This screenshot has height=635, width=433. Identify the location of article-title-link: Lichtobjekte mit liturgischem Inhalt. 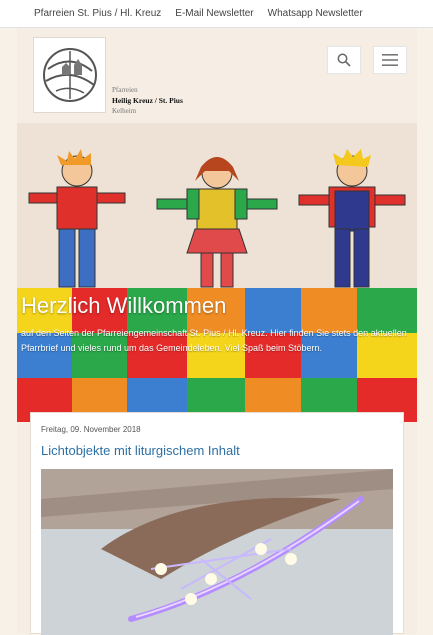
(140, 450).